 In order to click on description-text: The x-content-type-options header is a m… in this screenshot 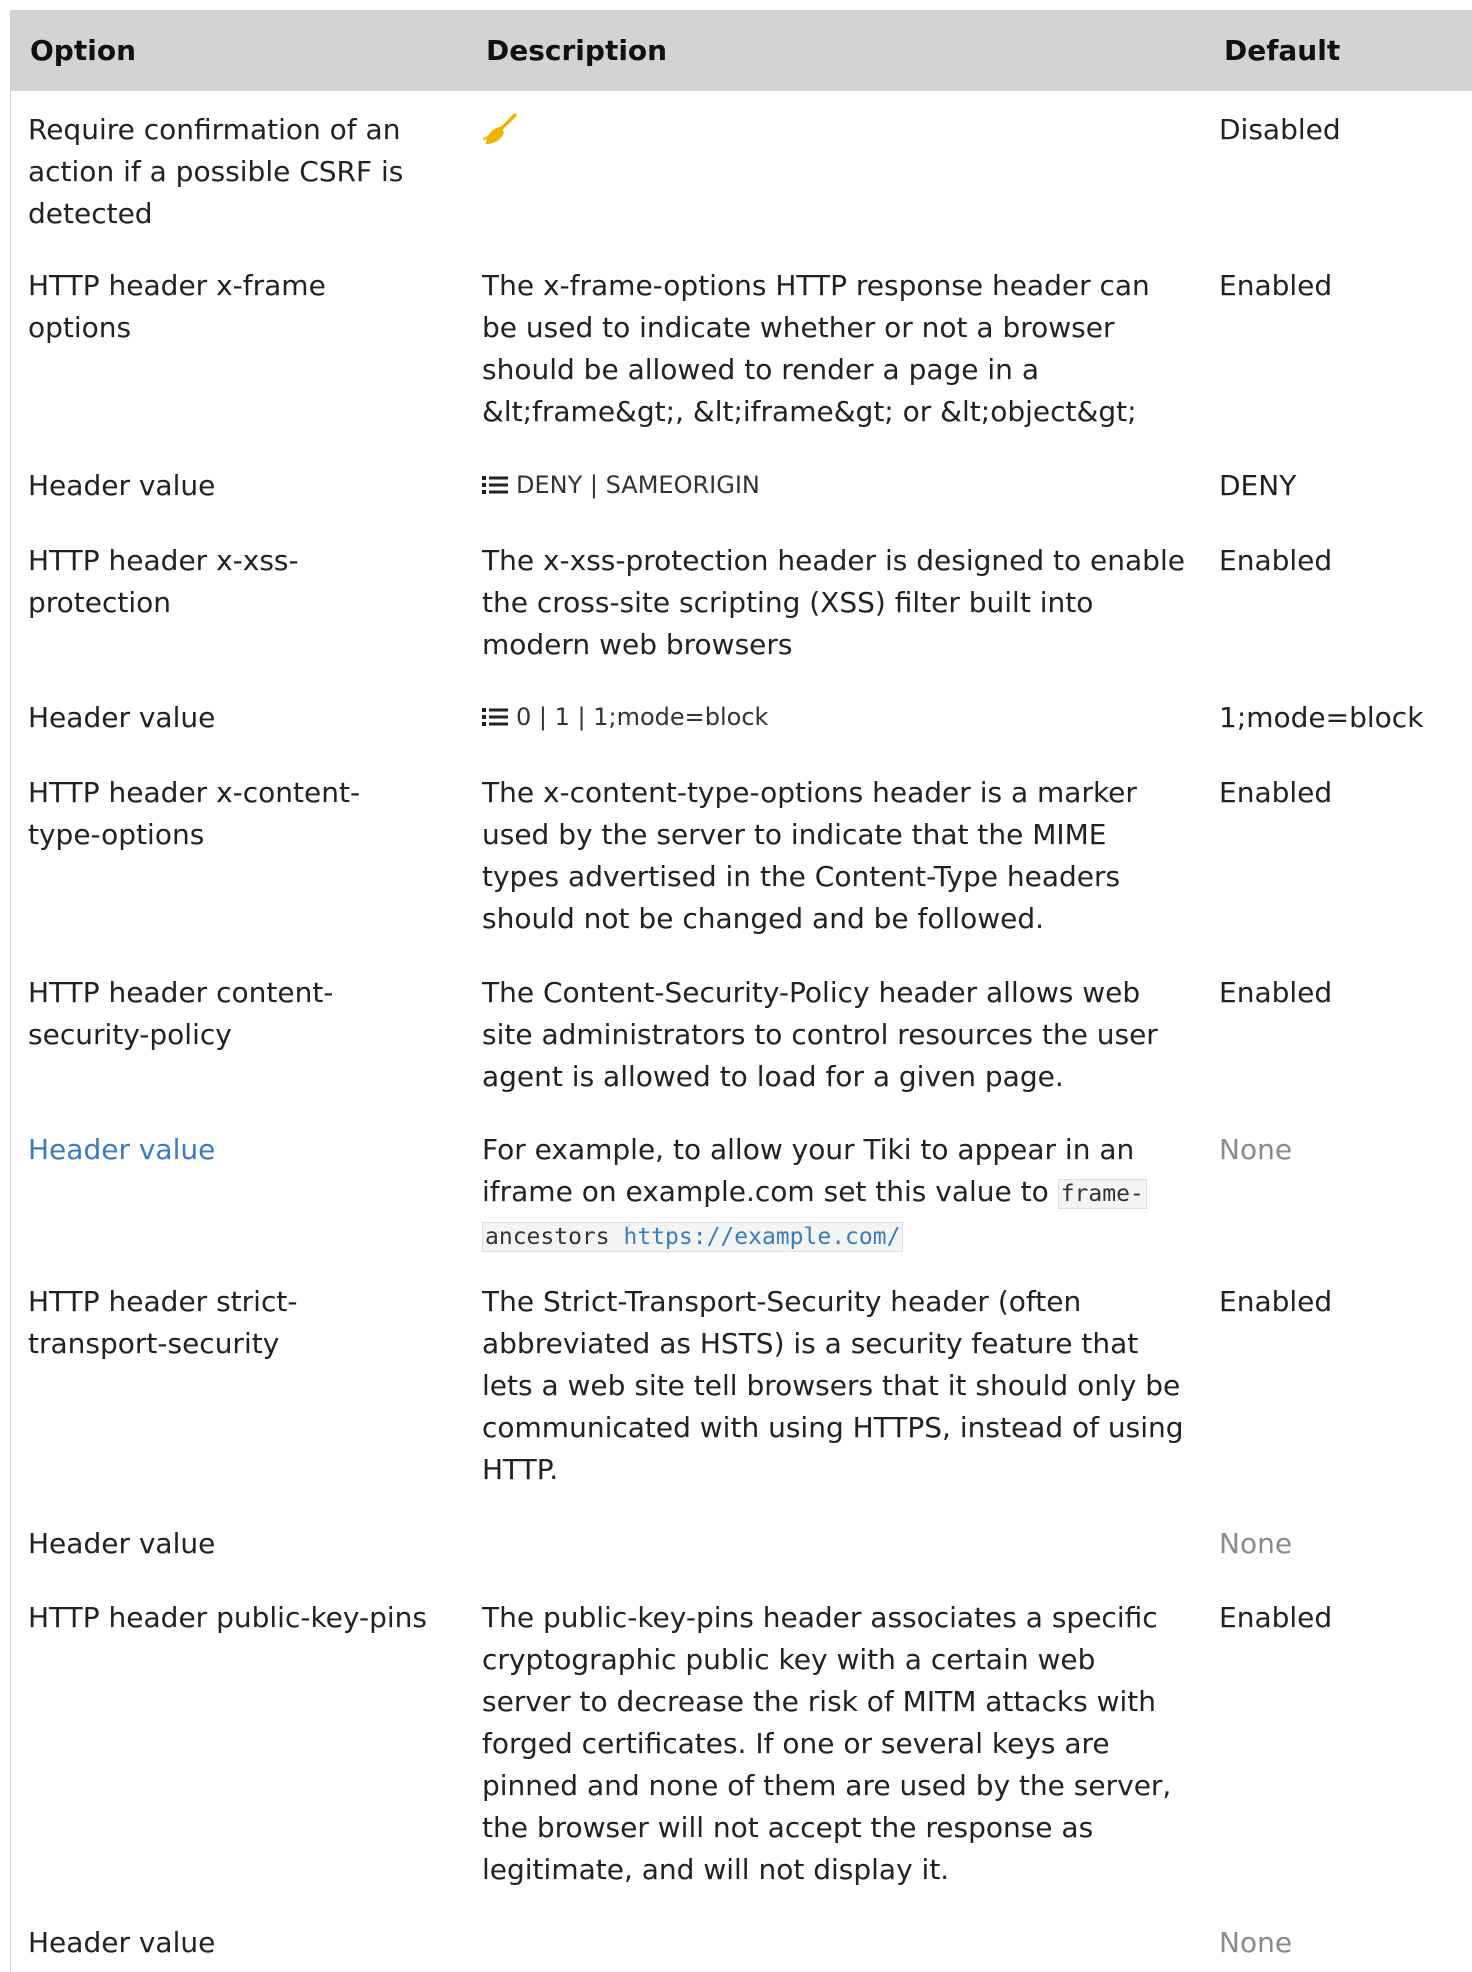, I will do `click(809, 855)`.